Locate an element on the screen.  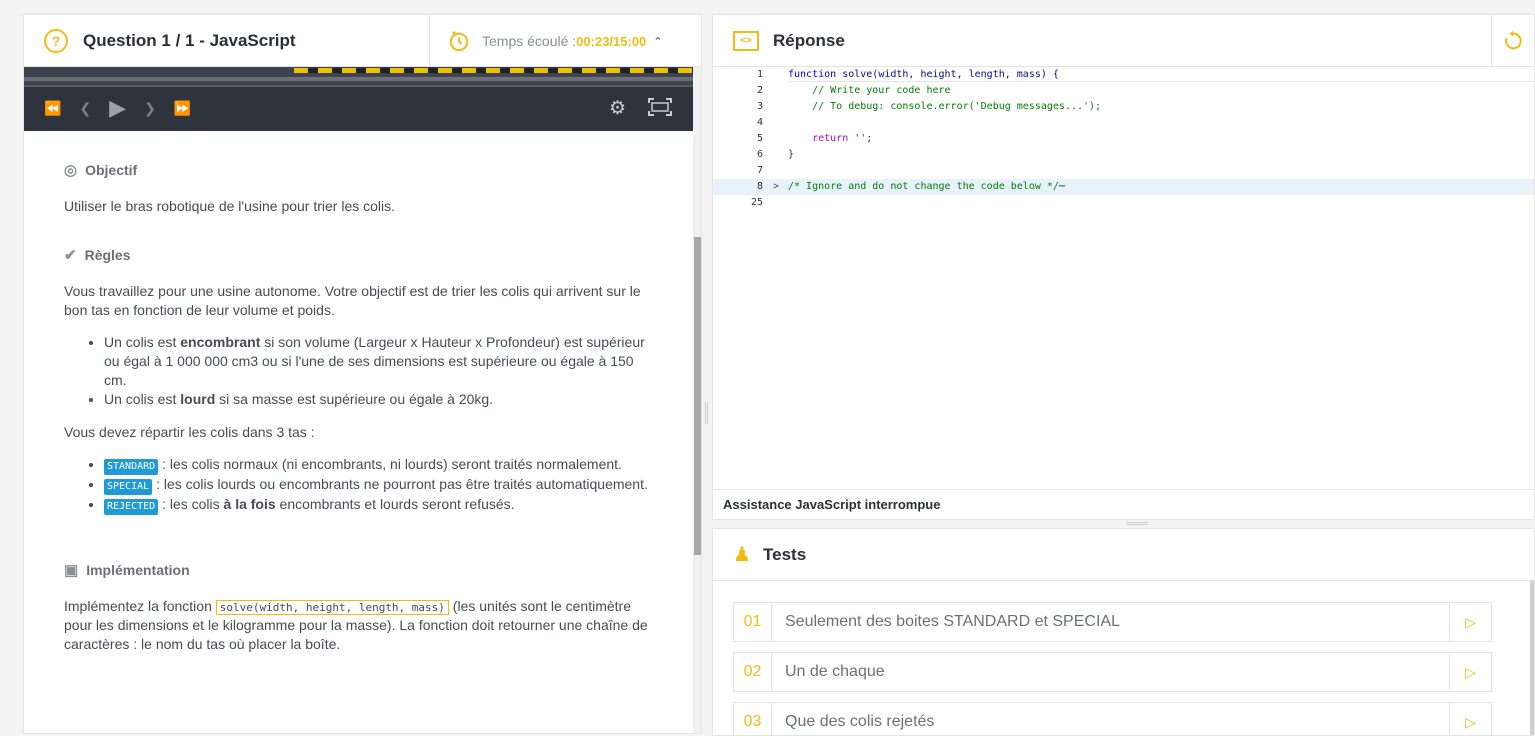
target-icon: ◎ is located at coordinates (71, 170).